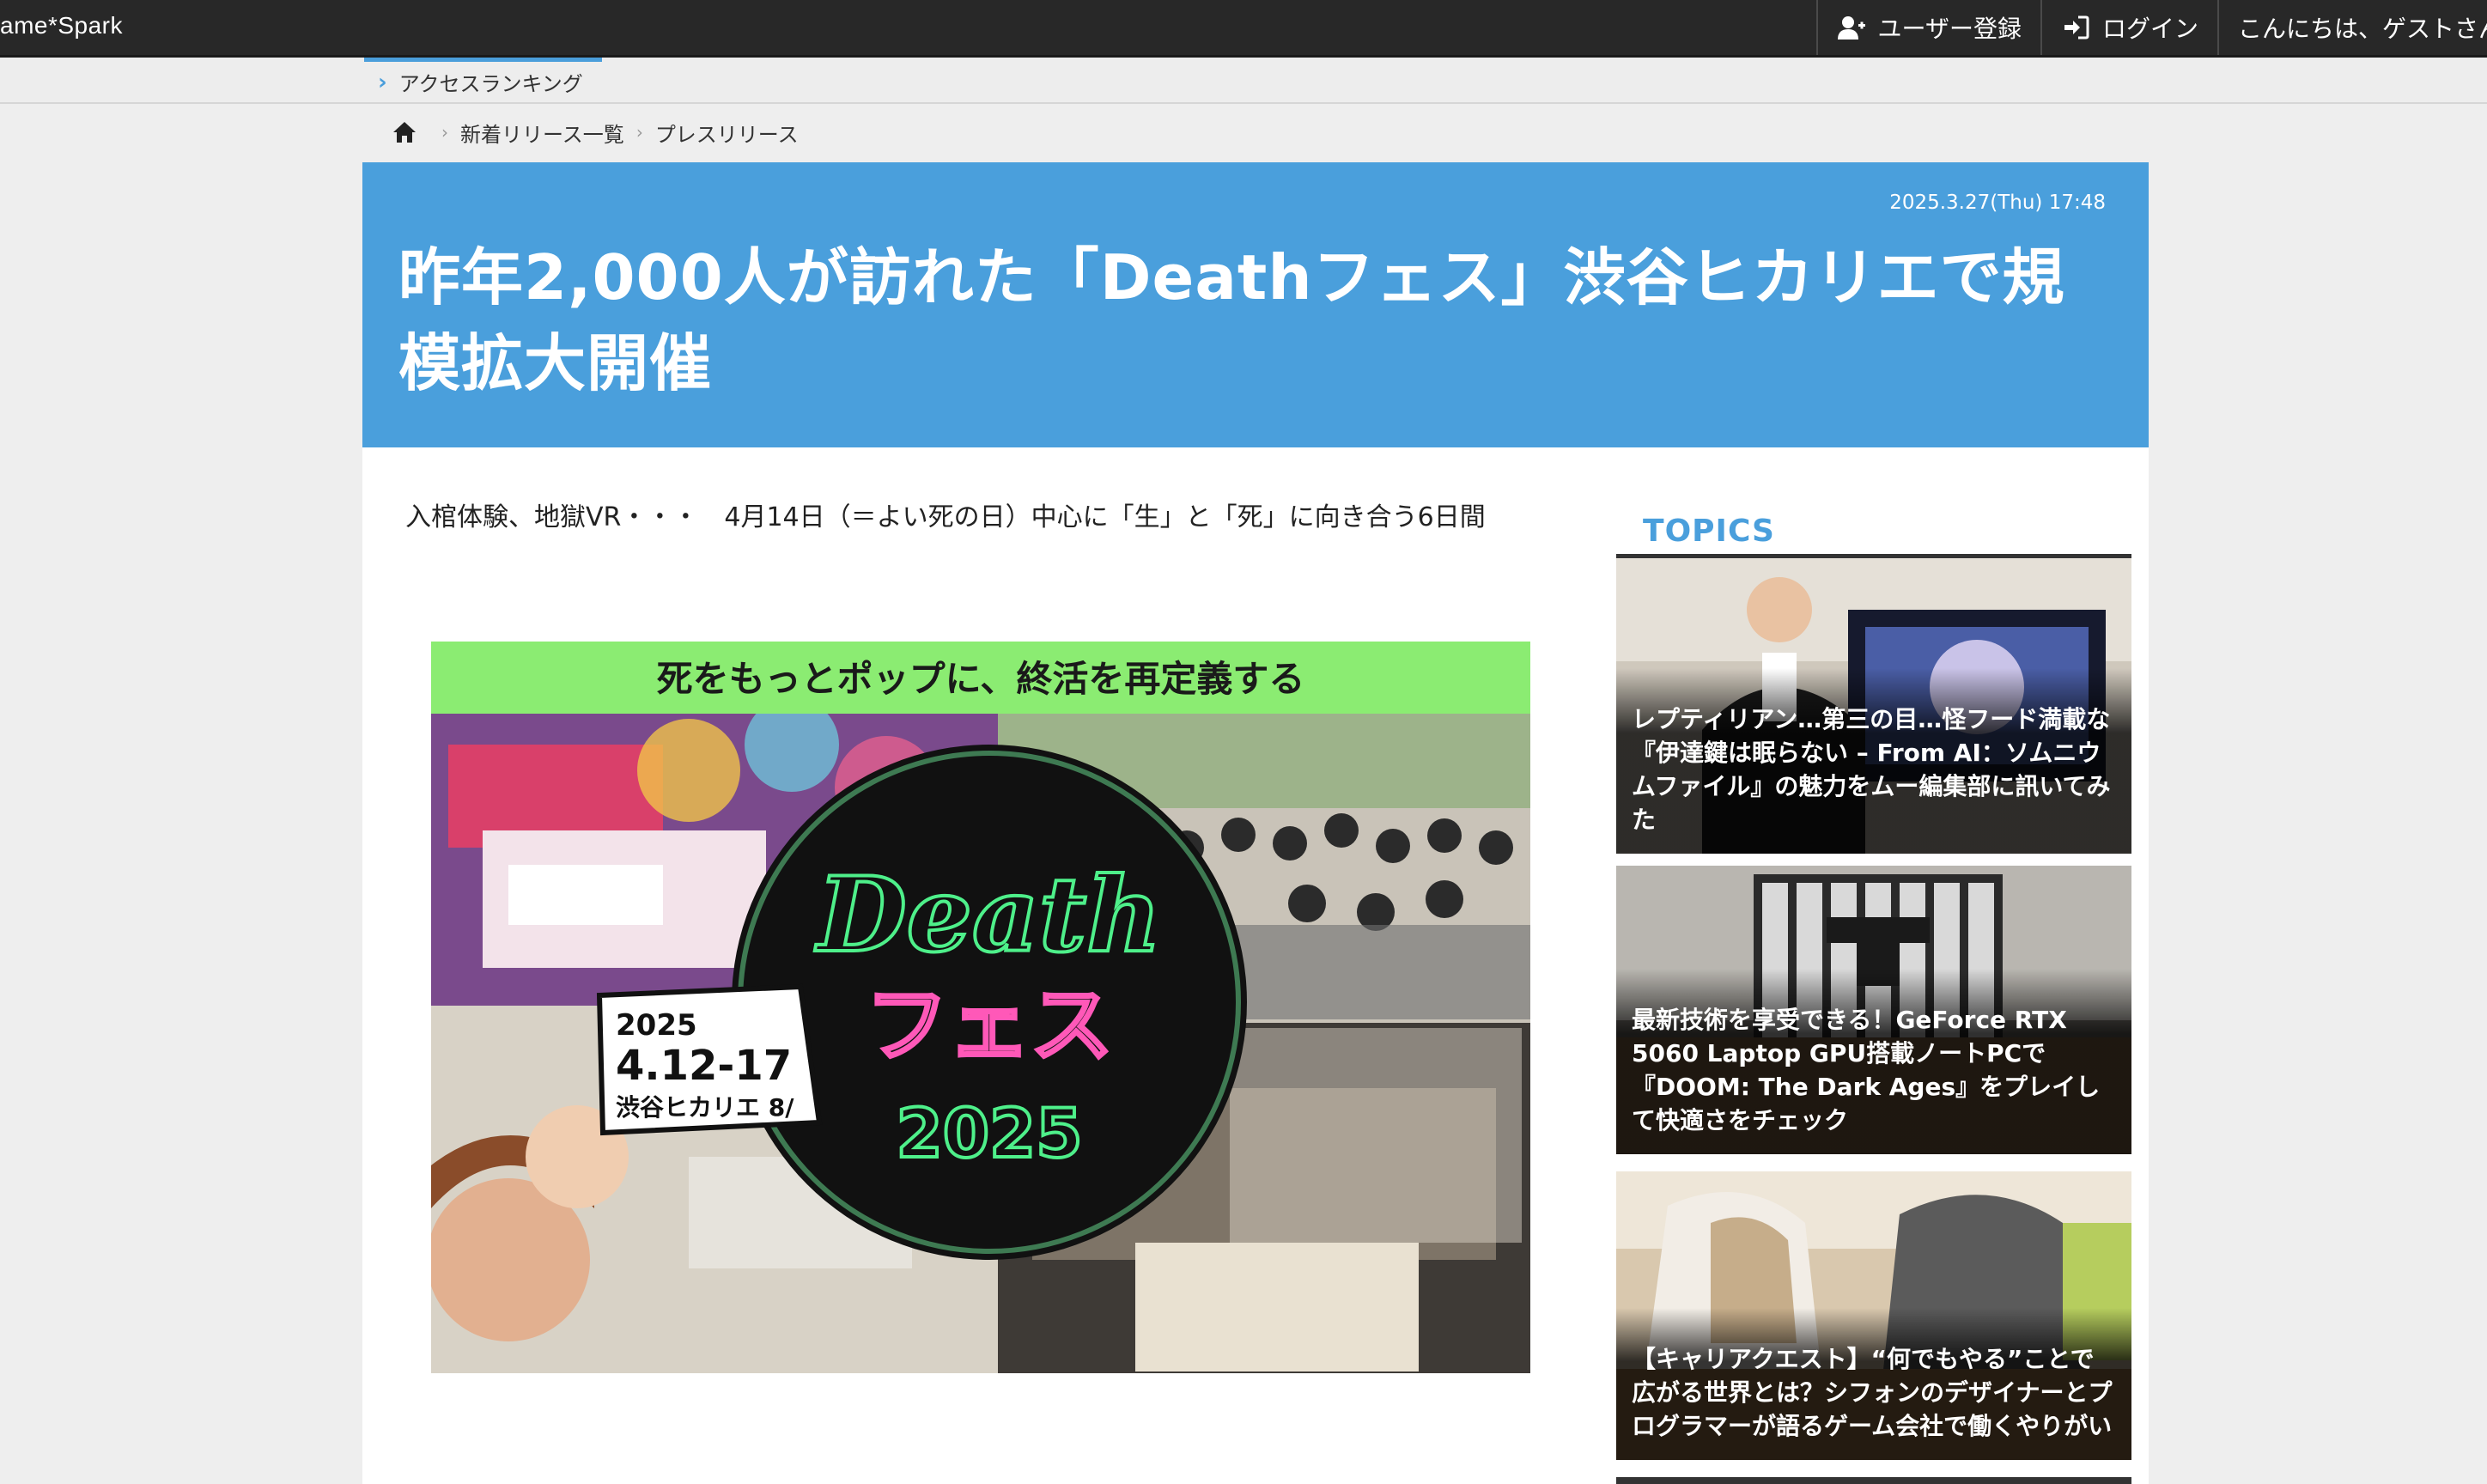  What do you see at coordinates (656, 1025) in the screenshot?
I see `sticker-year: 2025` at bounding box center [656, 1025].